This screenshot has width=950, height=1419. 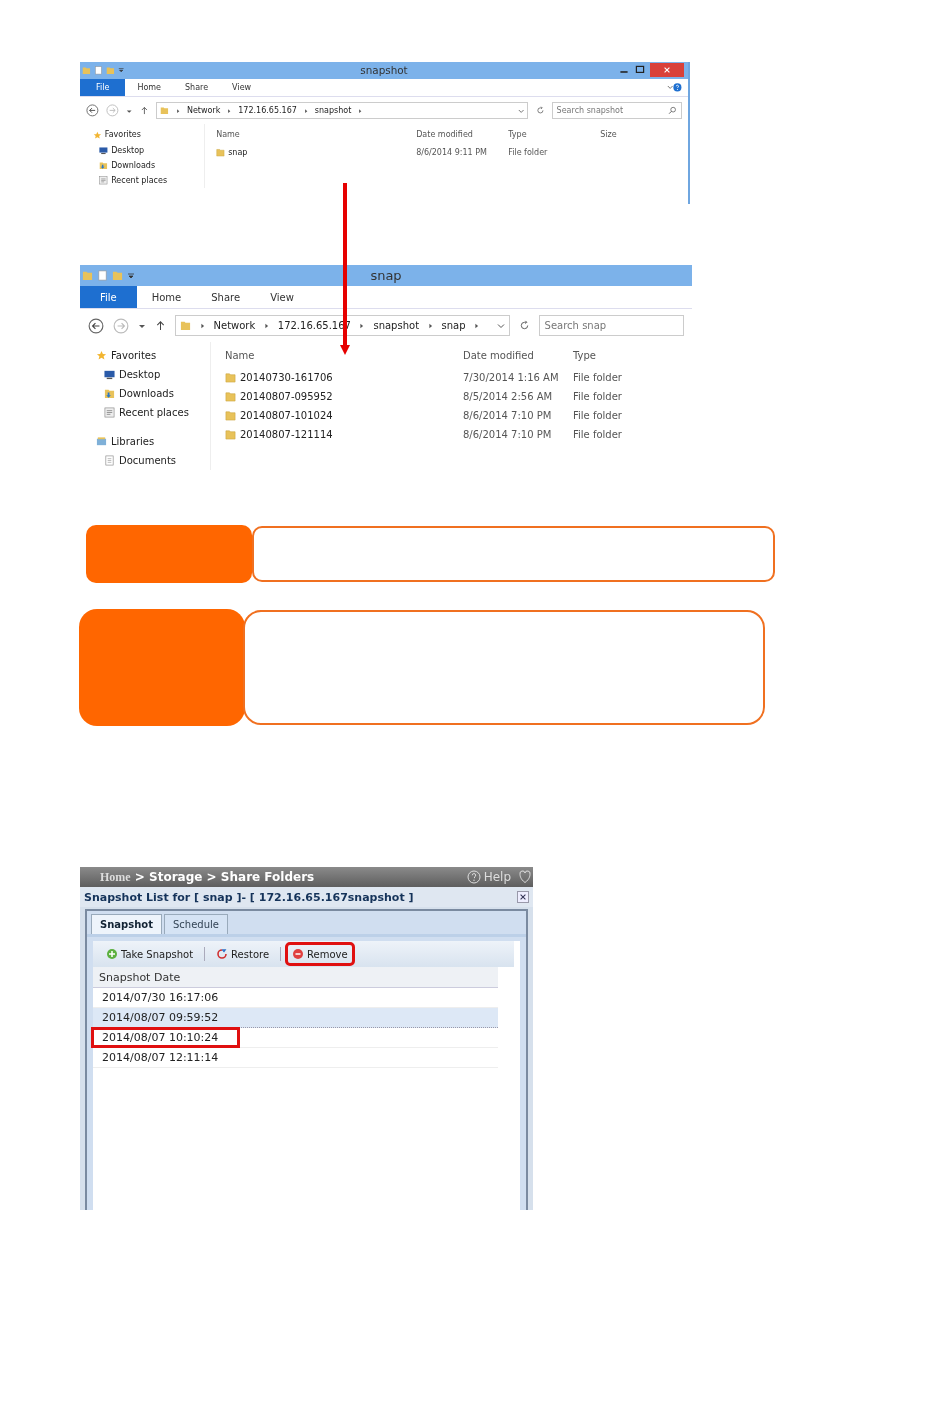 I want to click on table-cell: 2014/08/07 10:10:24, so click(x=166, y=1037).